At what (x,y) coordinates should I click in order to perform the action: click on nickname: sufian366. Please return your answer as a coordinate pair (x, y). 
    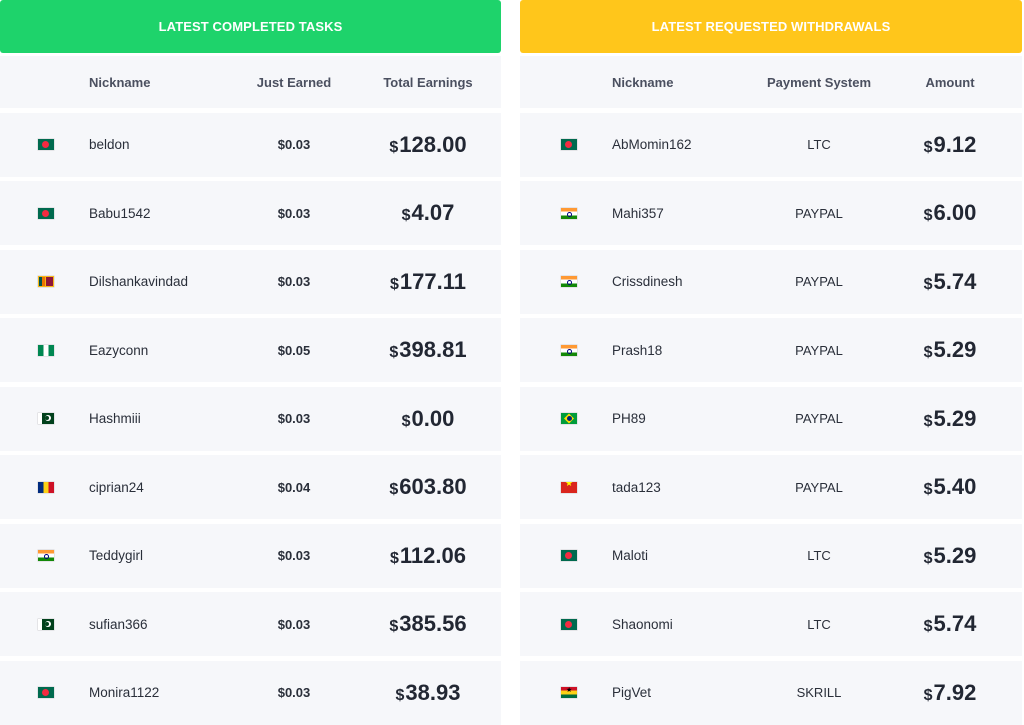
    Looking at the image, I should click on (118, 624).